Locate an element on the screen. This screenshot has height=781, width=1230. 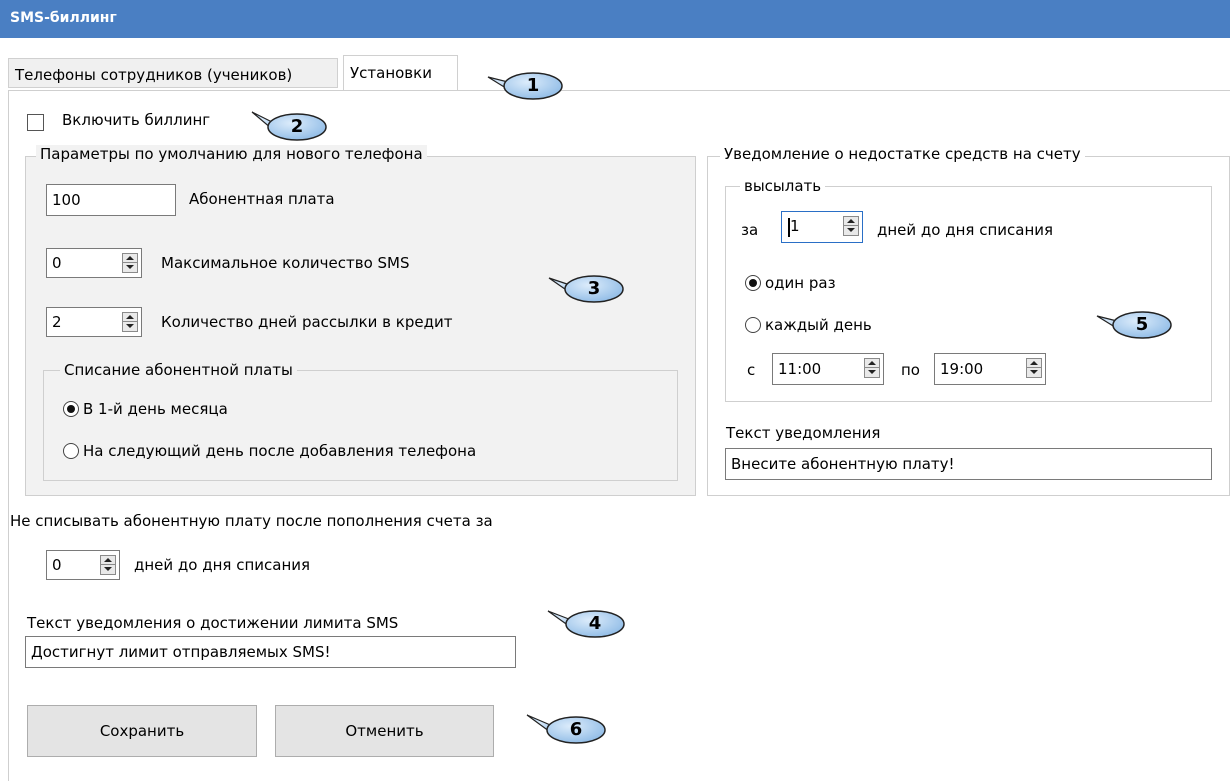
window-title-bar: SMS-биллинг is located at coordinates (615, 19).